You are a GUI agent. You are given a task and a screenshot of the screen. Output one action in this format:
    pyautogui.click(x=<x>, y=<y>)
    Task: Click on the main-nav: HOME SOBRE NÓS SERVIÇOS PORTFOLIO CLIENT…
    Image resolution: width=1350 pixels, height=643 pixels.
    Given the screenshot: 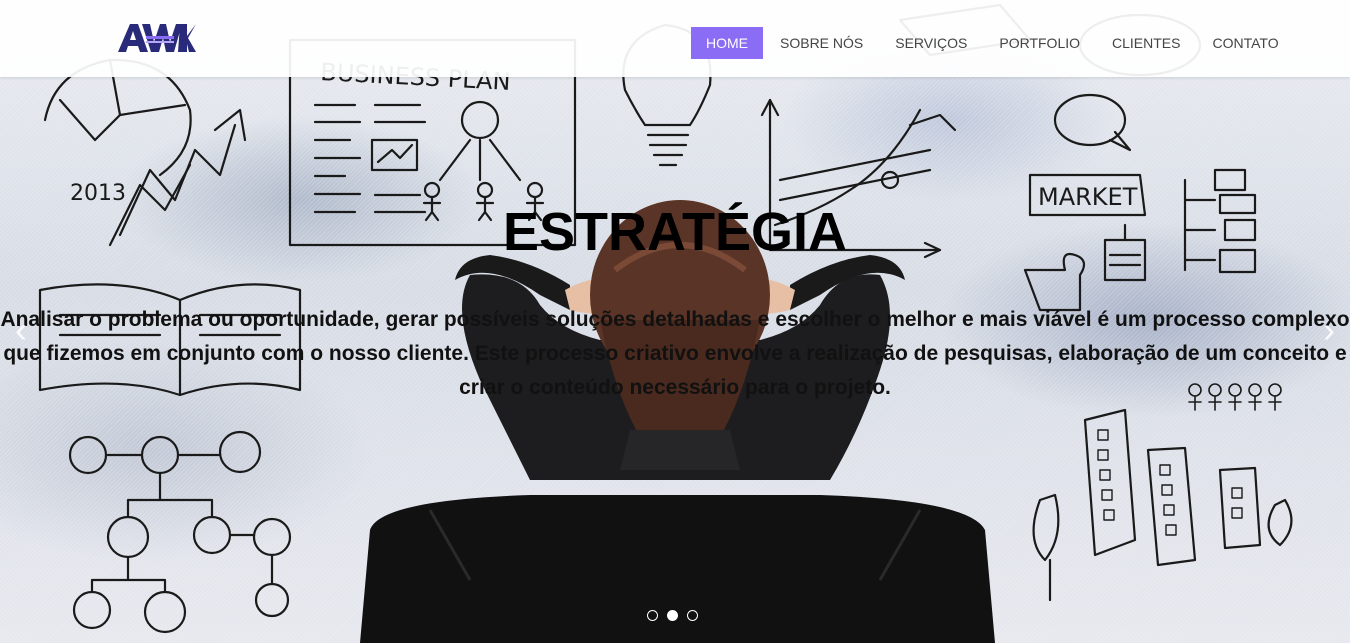 What is the action you would take?
    pyautogui.click(x=993, y=43)
    